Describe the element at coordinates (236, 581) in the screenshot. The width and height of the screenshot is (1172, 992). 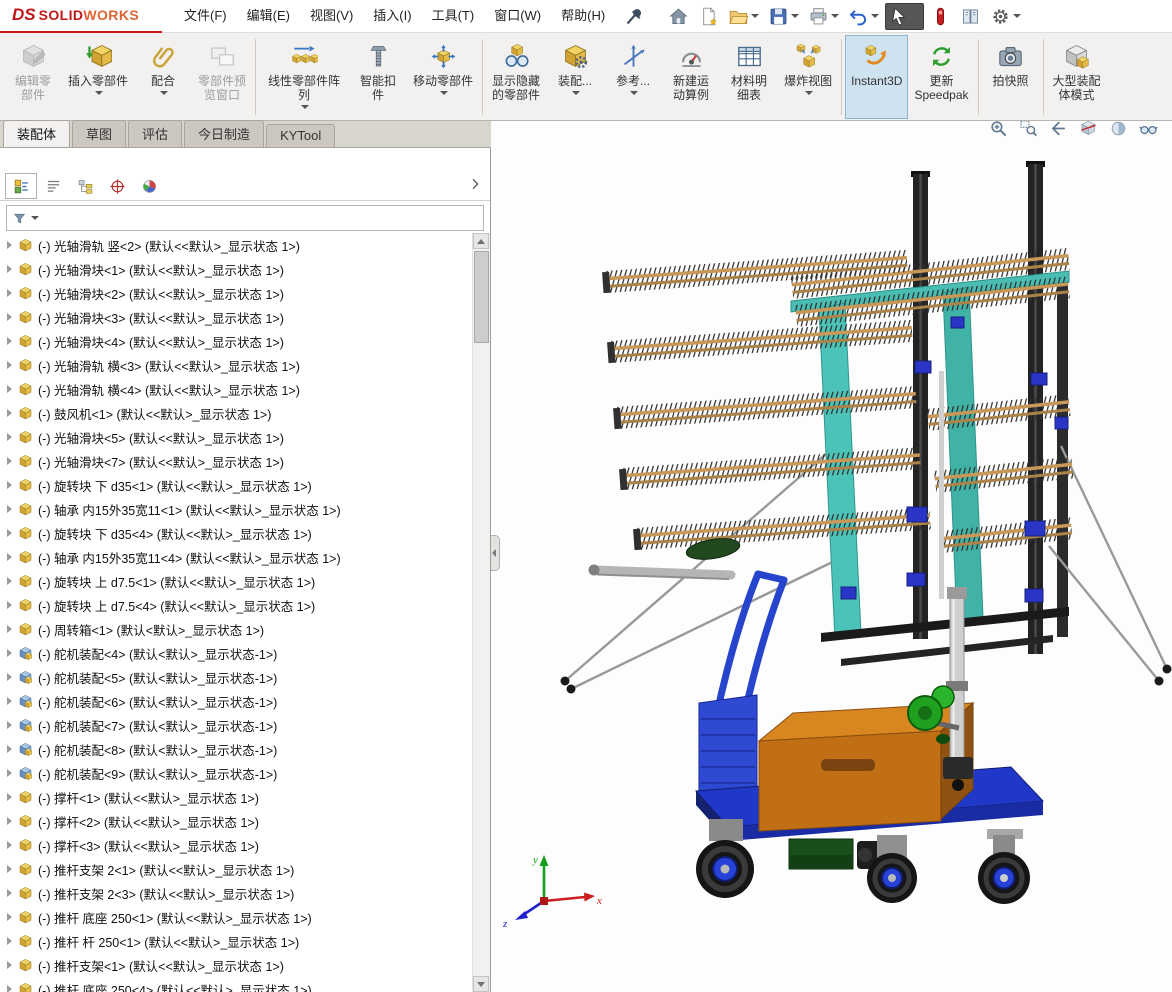
I see `tree-item: (-) 旋转块 上 d7.5<1> (默认<<默认>_显示状态 1>)` at that location.